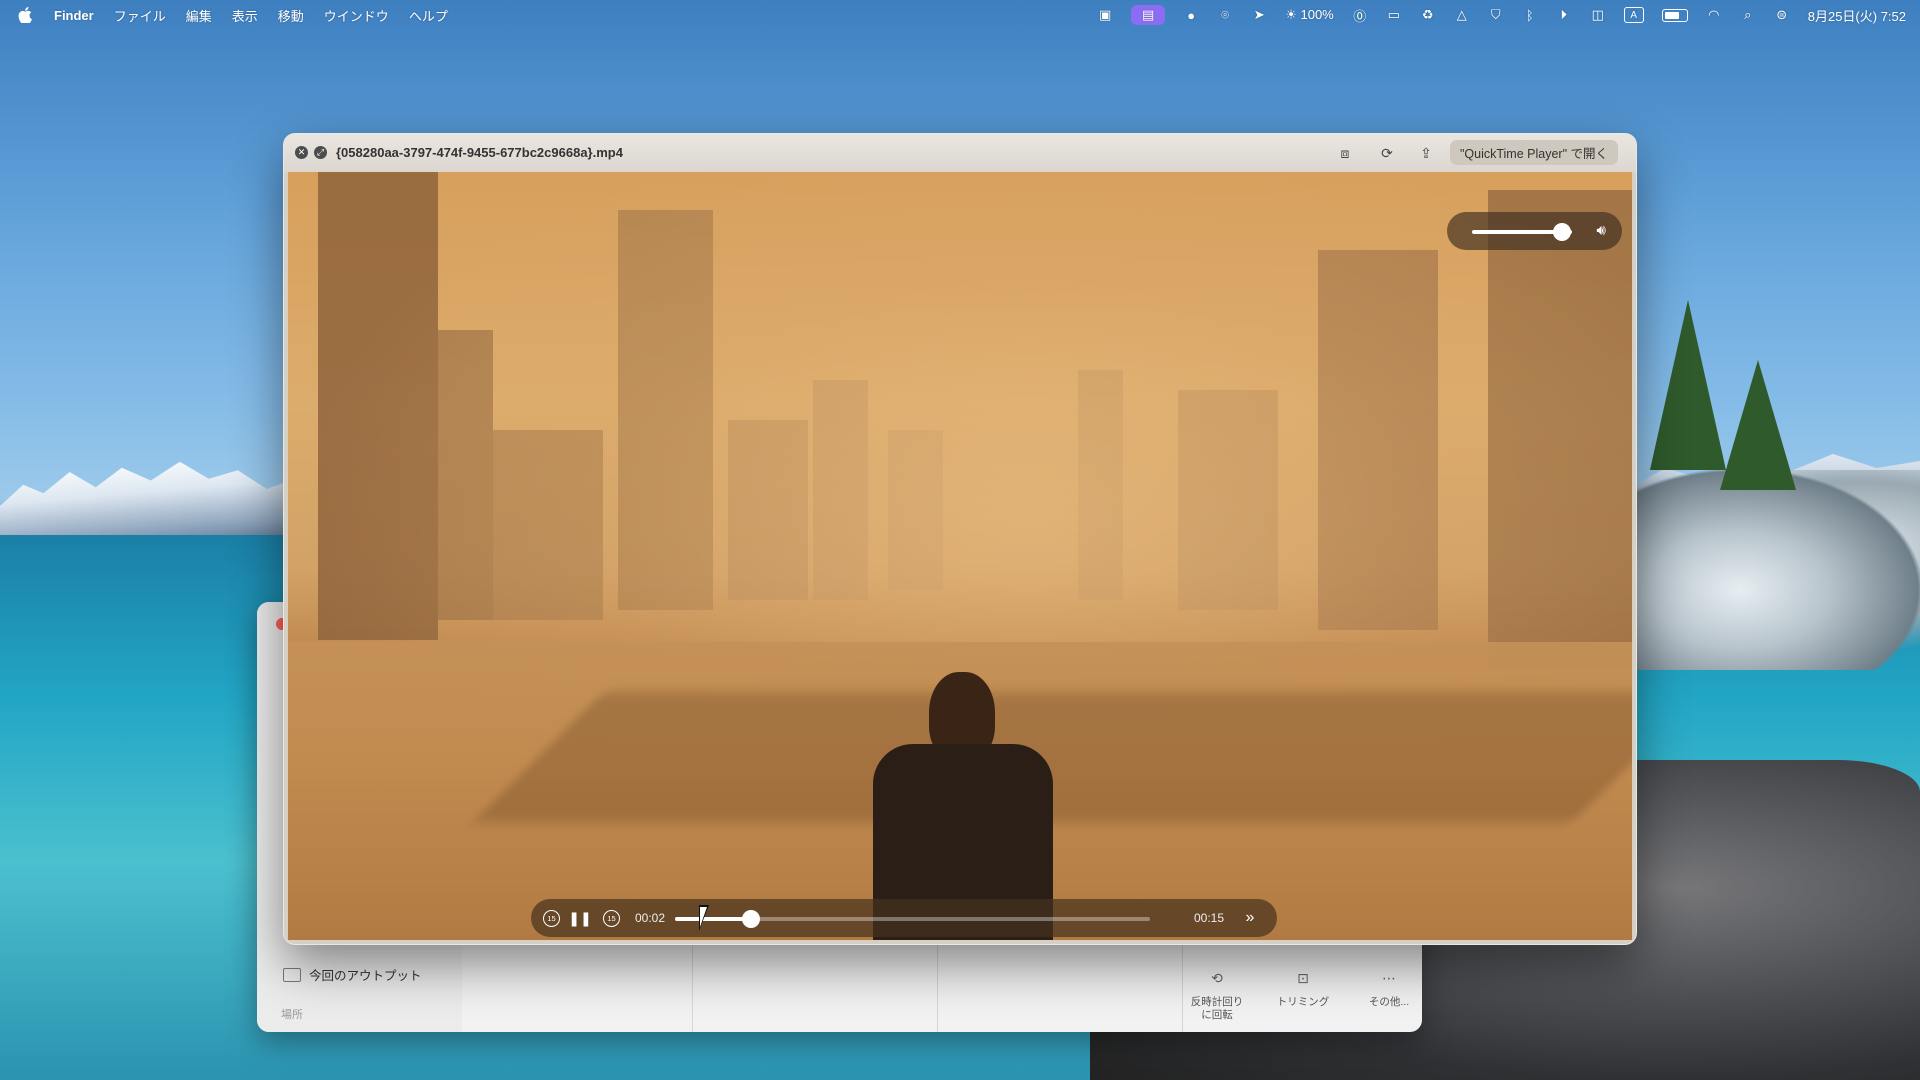  Describe the element at coordinates (1530, 15) in the screenshot. I see `bluetooth-icon: ᛒ` at that location.